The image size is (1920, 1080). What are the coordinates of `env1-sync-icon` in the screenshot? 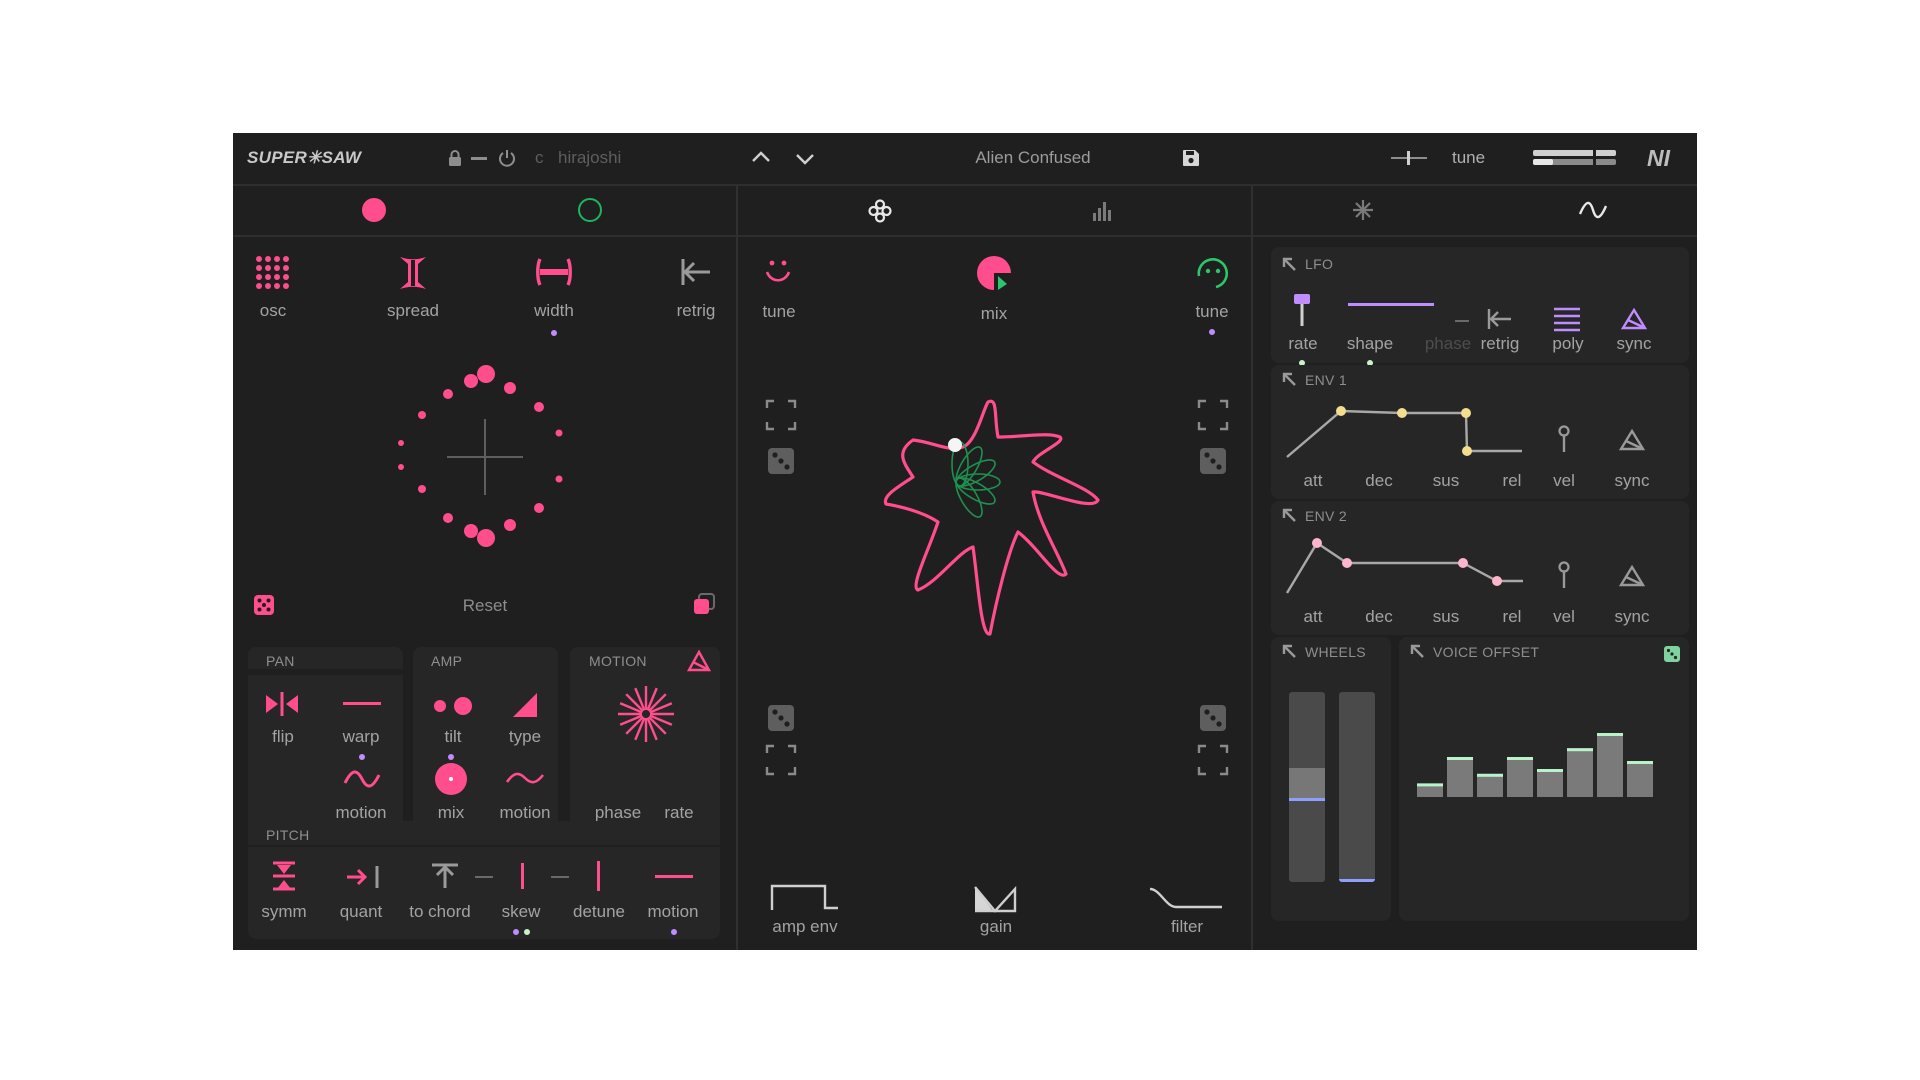 It's located at (1632, 442).